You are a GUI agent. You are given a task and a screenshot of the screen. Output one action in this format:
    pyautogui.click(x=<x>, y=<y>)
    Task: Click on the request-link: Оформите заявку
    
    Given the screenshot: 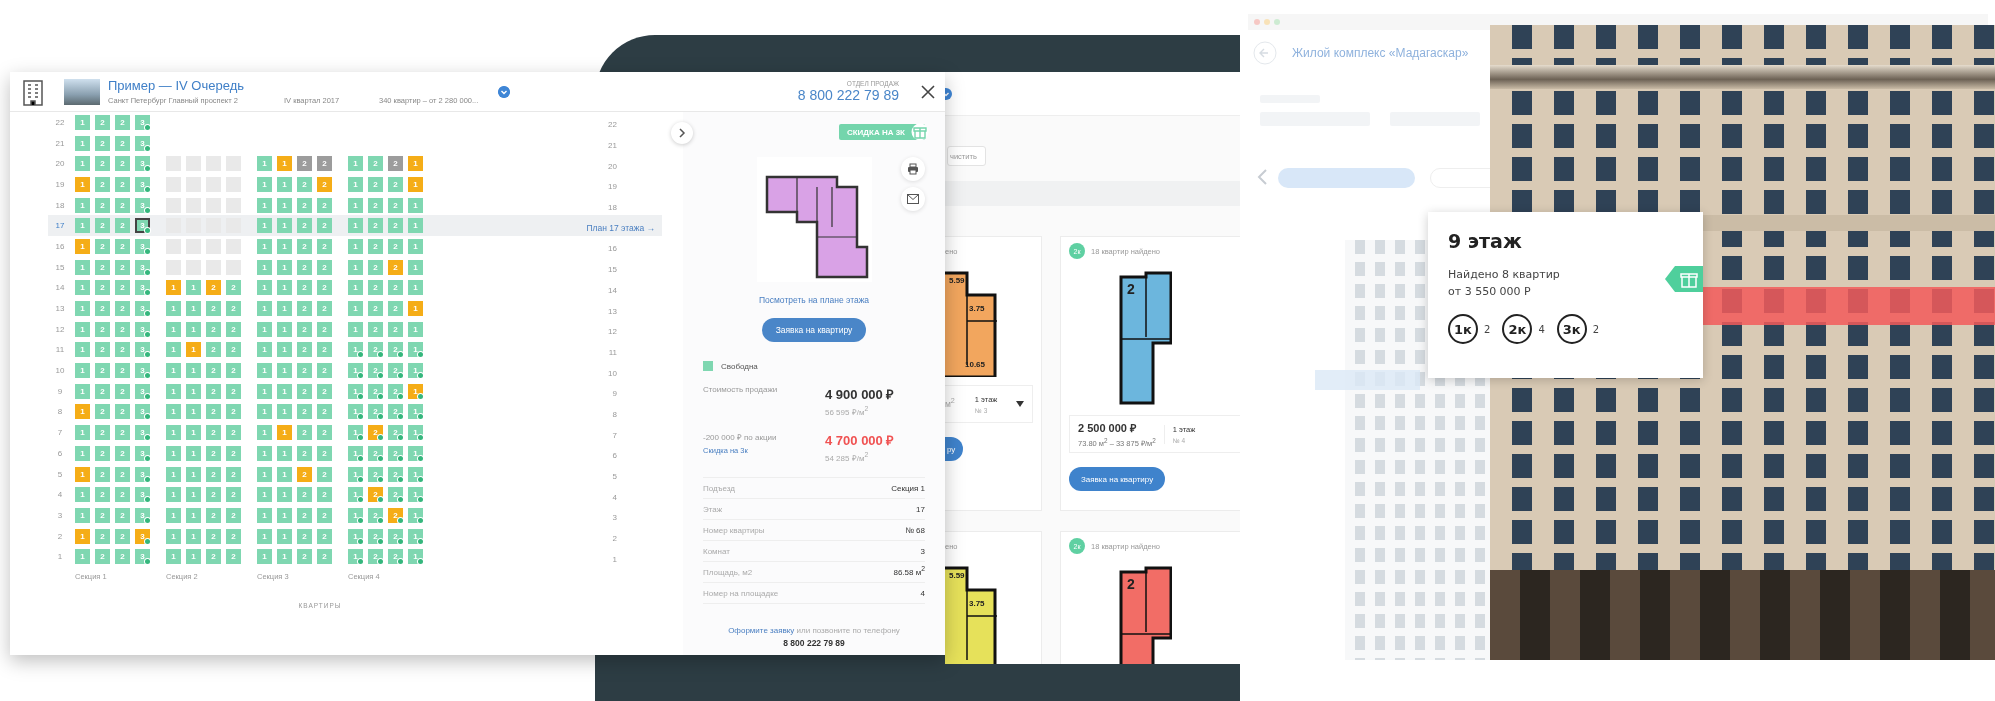 What is the action you would take?
    pyautogui.click(x=761, y=630)
    